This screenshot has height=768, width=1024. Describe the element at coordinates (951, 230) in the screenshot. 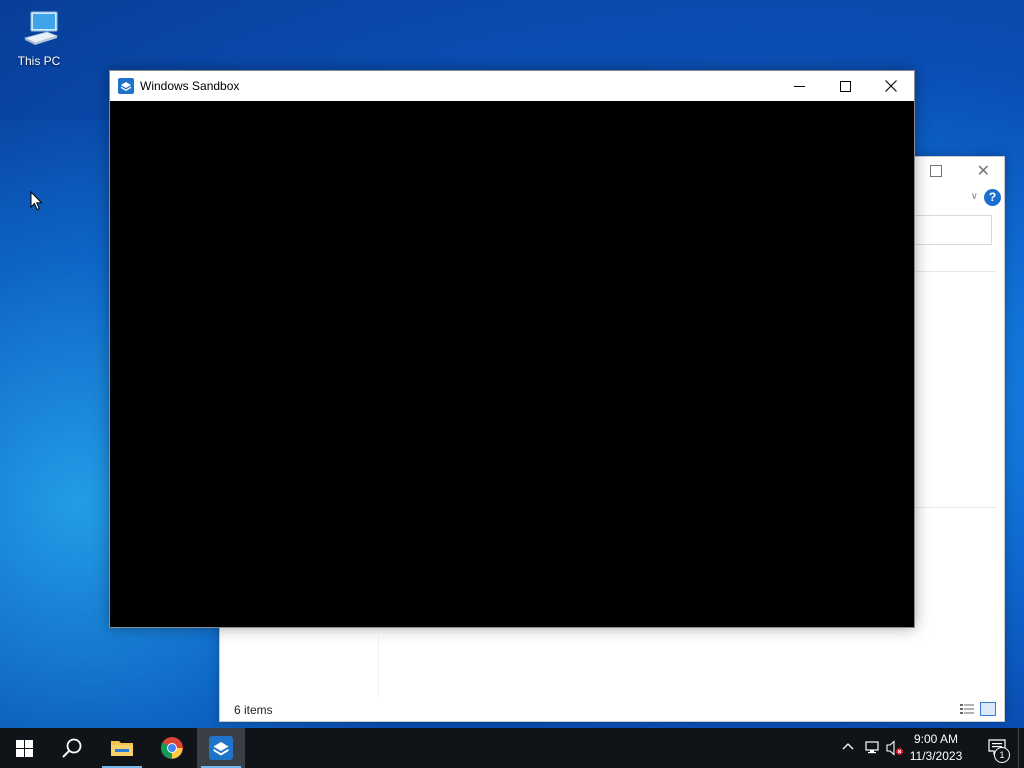

I see `search-input` at that location.